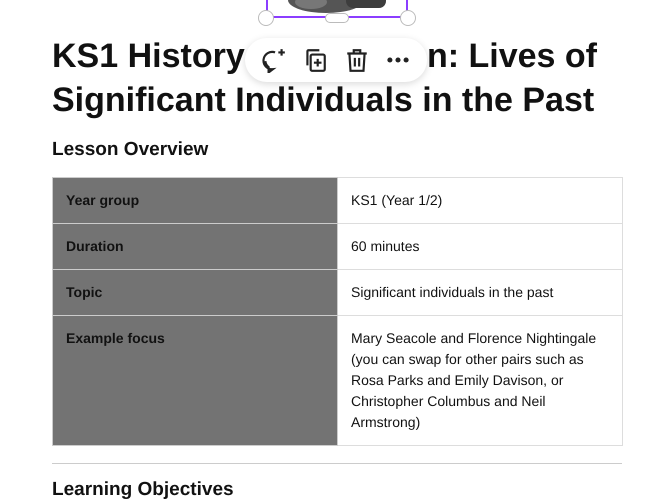 Image resolution: width=672 pixels, height=503 pixels. What do you see at coordinates (273, 60) in the screenshot?
I see `comment-add-icon` at bounding box center [273, 60].